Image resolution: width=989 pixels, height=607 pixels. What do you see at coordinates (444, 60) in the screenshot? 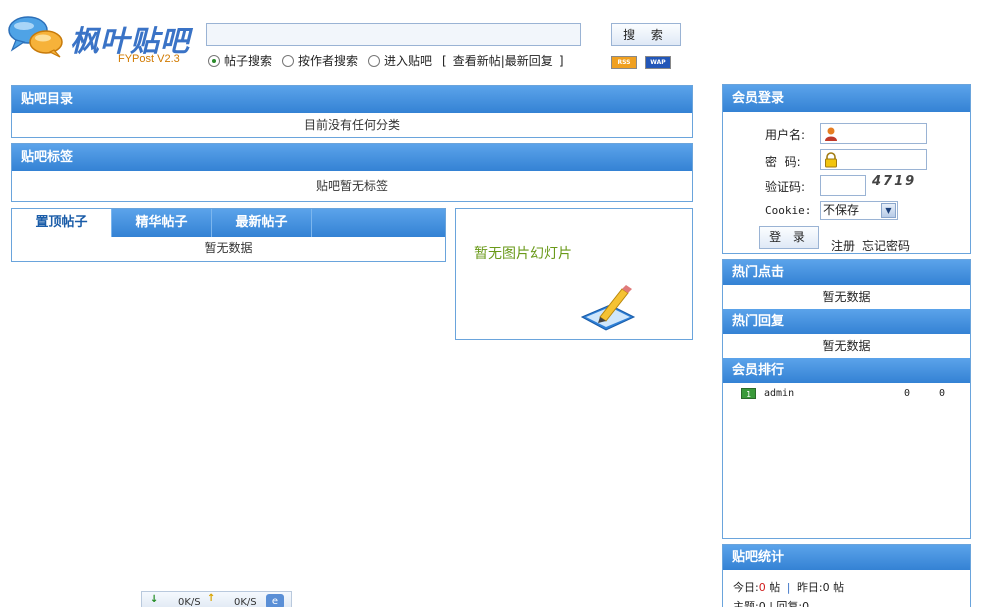
I see `quick-links-open: [` at bounding box center [444, 60].